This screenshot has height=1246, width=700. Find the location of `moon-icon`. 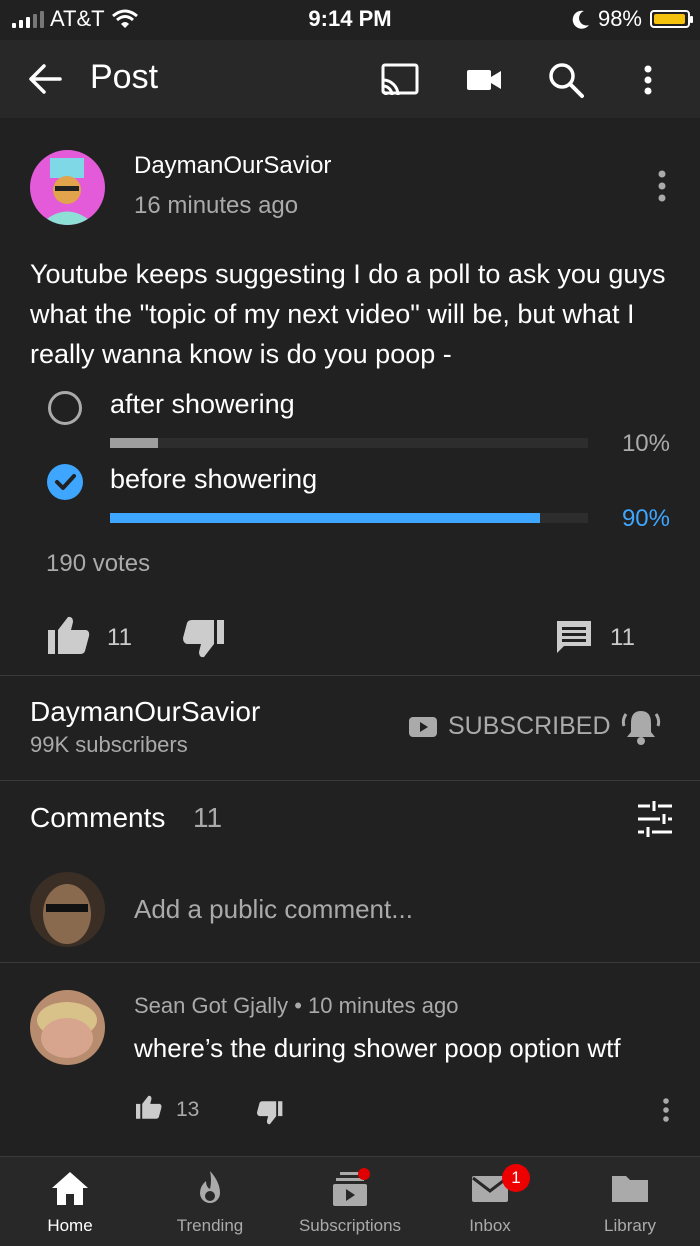

moon-icon is located at coordinates (580, 19).